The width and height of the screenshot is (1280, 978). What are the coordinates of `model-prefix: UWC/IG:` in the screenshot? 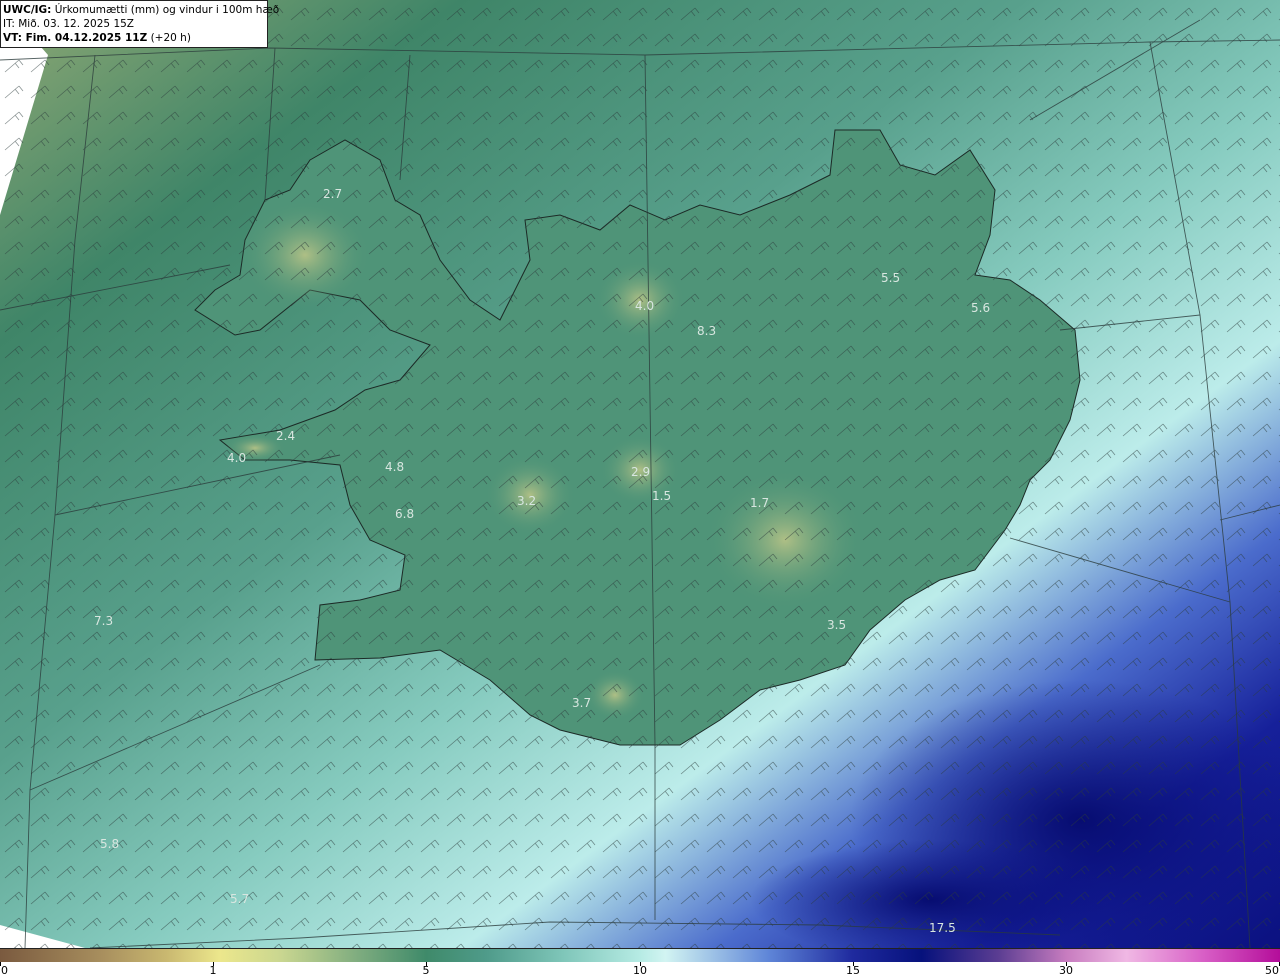 It's located at (27, 10).